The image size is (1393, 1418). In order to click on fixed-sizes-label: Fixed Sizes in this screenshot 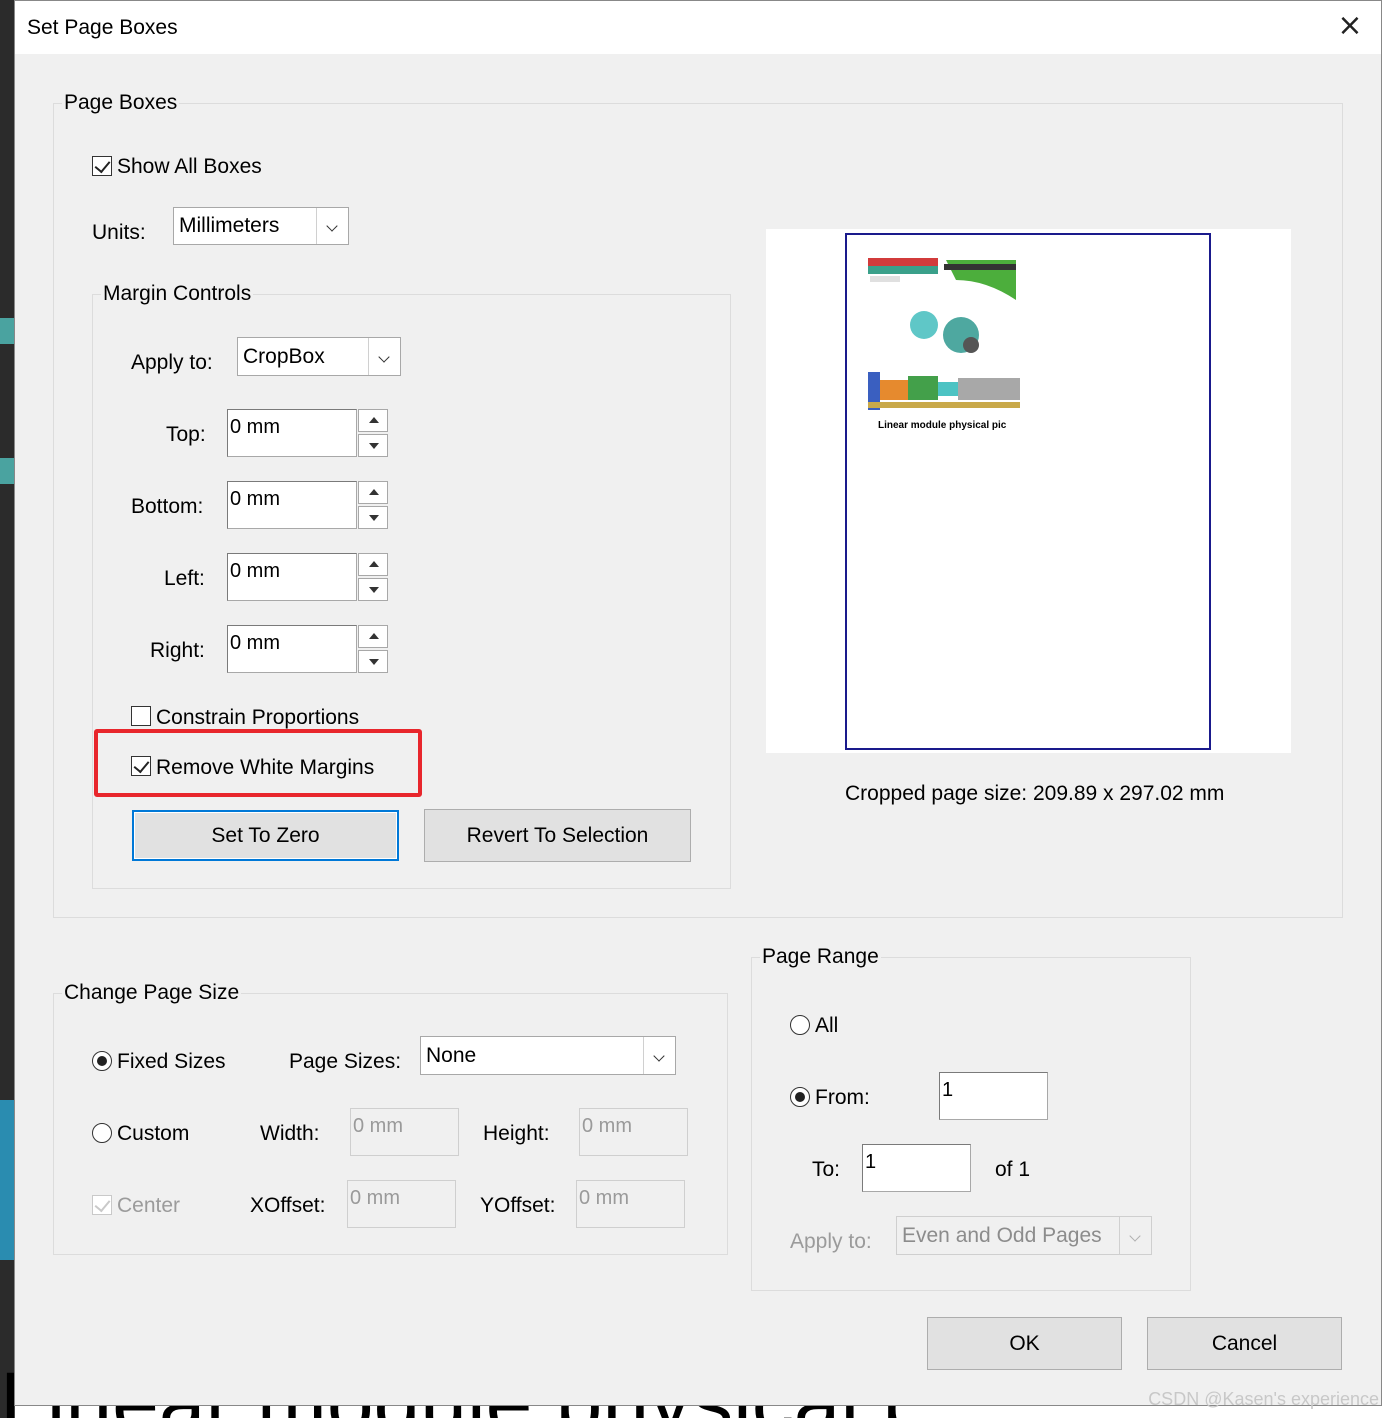, I will do `click(171, 1062)`.